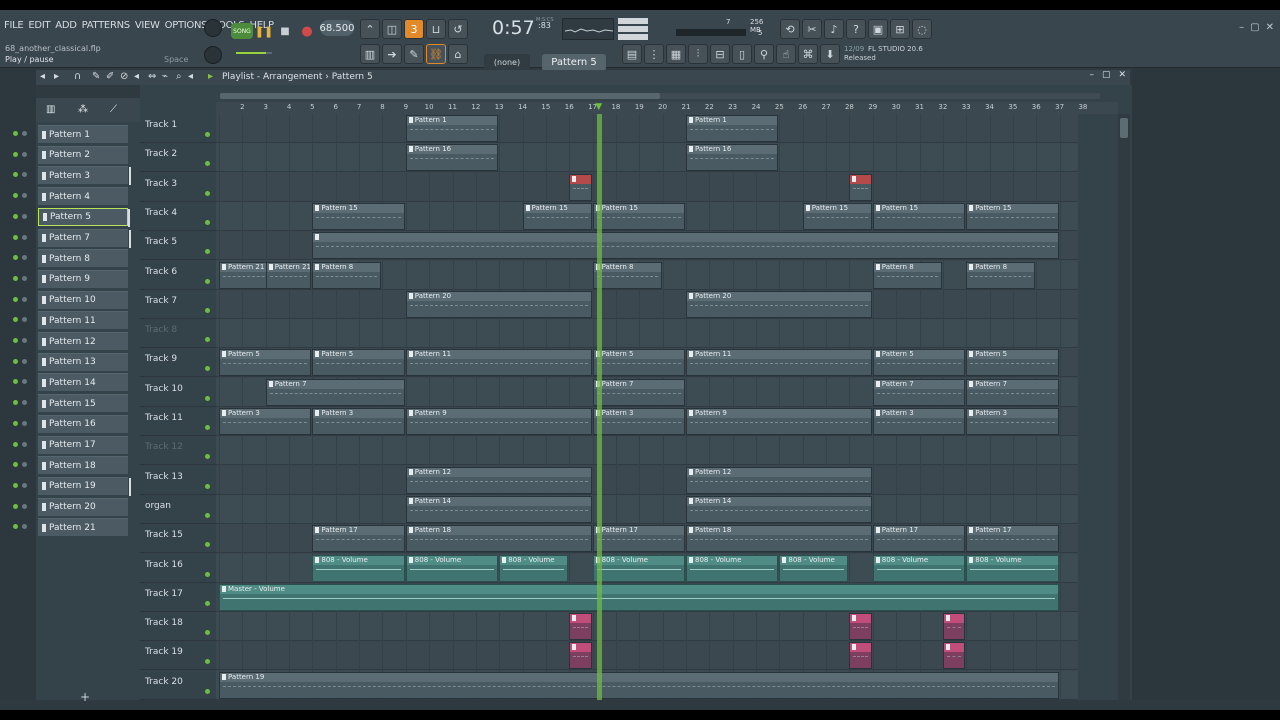  Describe the element at coordinates (136, 76) in the screenshot. I see `mute-tool-icon: ◂` at that location.